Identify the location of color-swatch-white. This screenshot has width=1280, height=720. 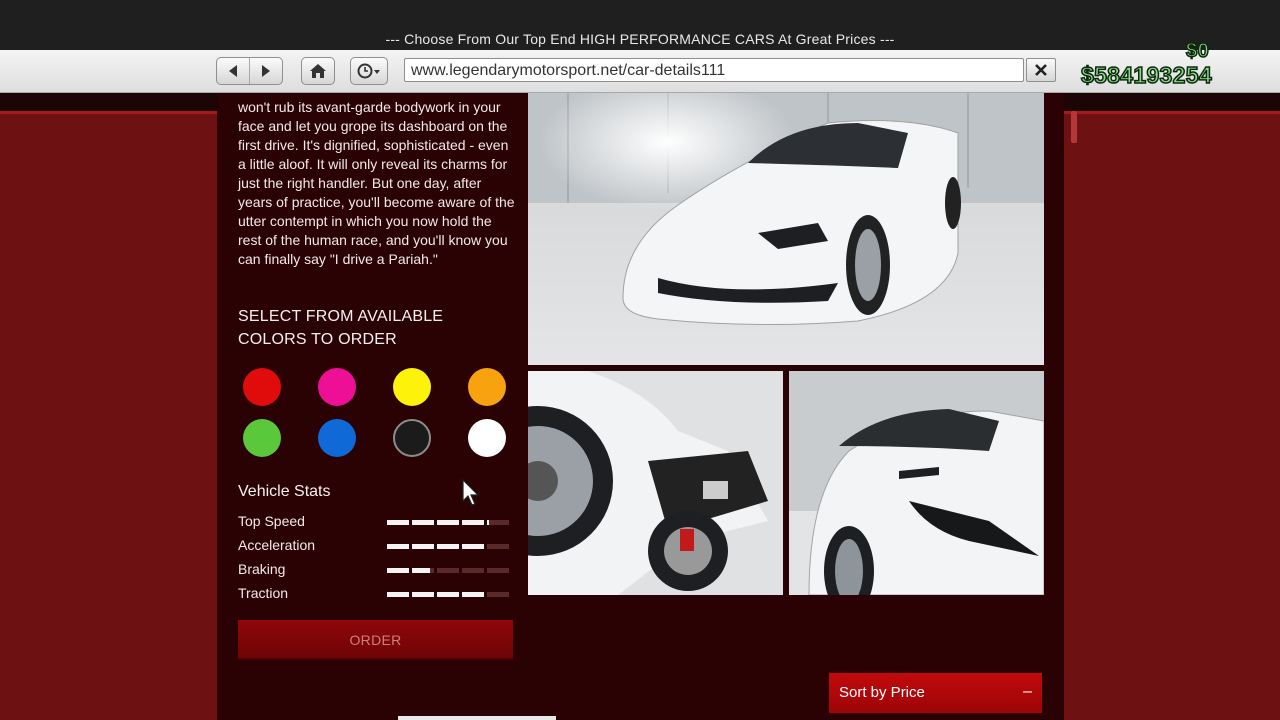
(487, 438).